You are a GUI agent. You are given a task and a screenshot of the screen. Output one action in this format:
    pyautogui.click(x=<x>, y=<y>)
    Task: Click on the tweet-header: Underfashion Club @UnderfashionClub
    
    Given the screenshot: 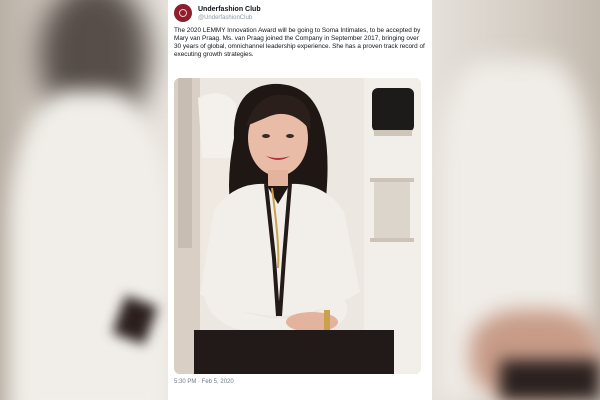 What is the action you would take?
    pyautogui.click(x=299, y=13)
    